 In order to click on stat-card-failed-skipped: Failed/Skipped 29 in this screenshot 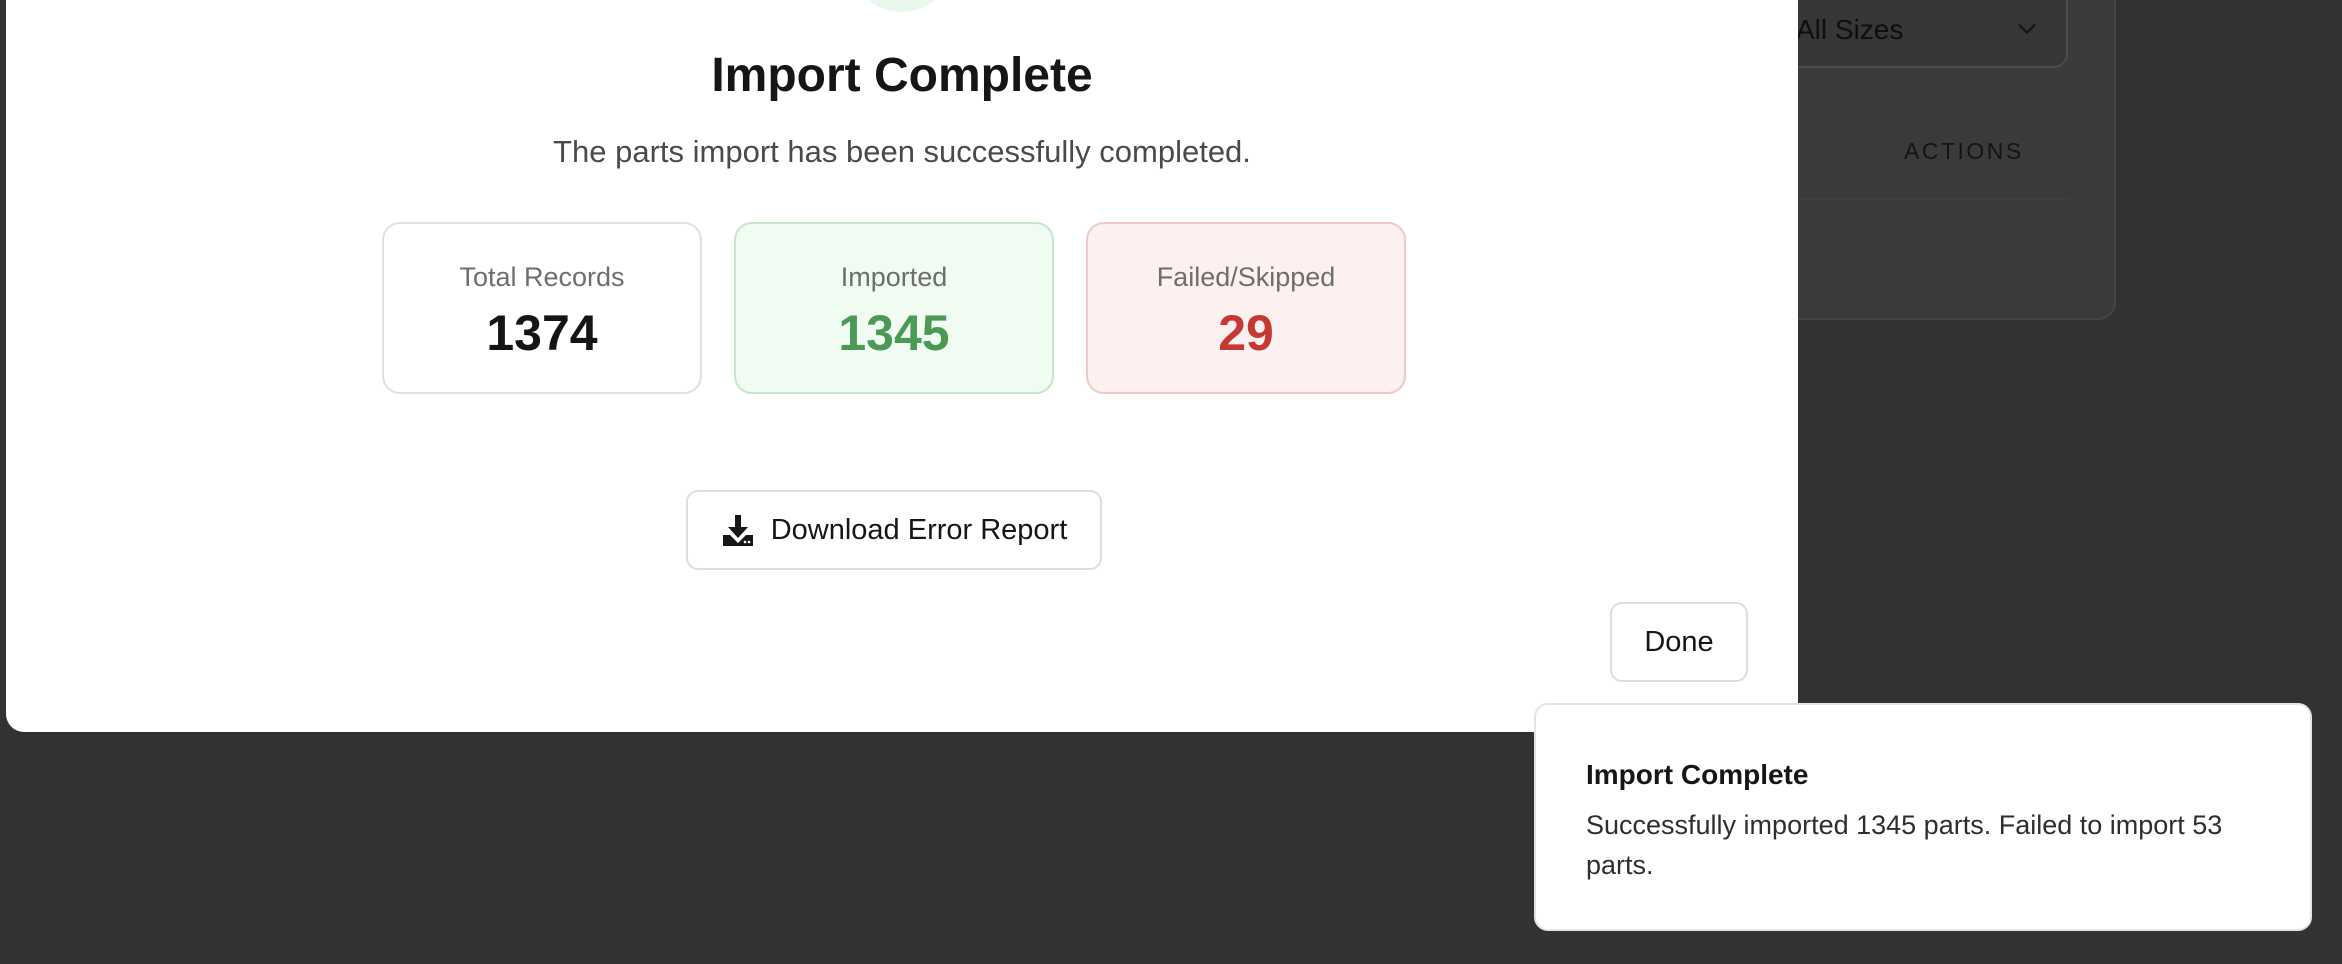, I will do `click(1246, 308)`.